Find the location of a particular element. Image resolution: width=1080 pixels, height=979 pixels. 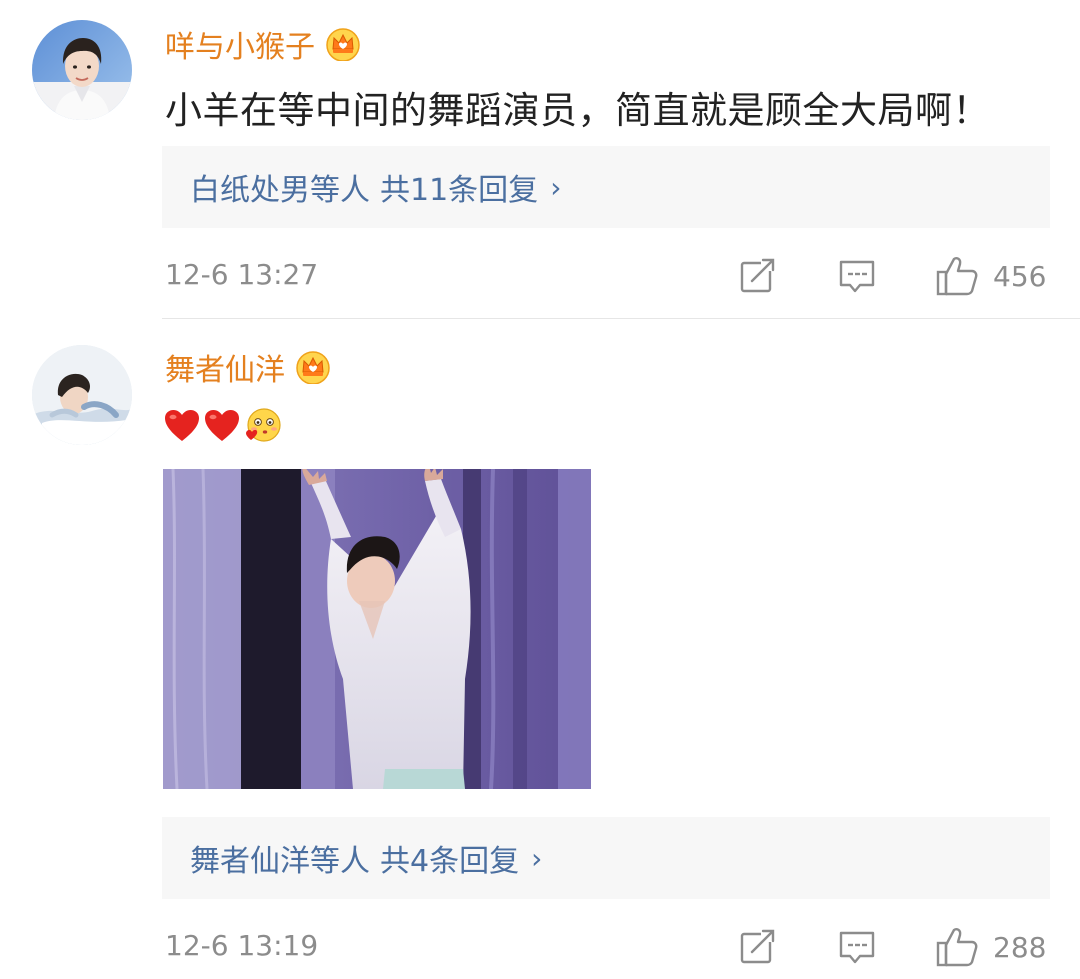

username-text: 舞者仙洋 is located at coordinates (225, 370).